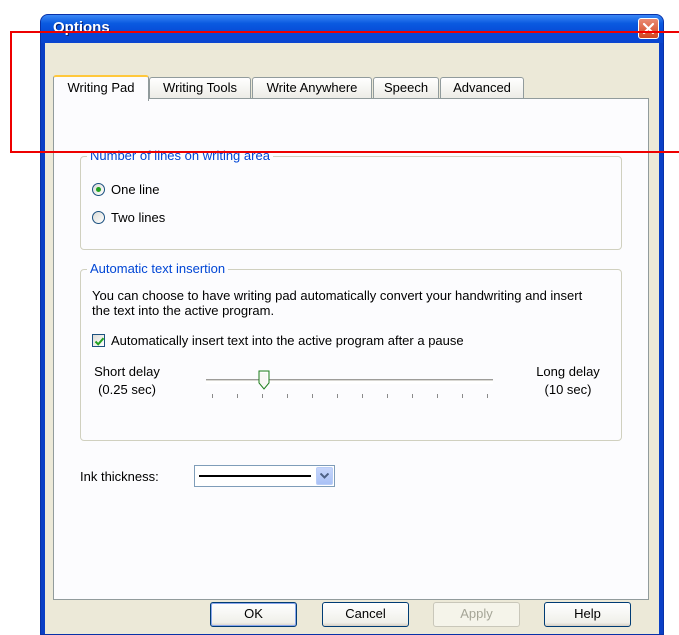  I want to click on checkmark-icon, so click(99, 341).